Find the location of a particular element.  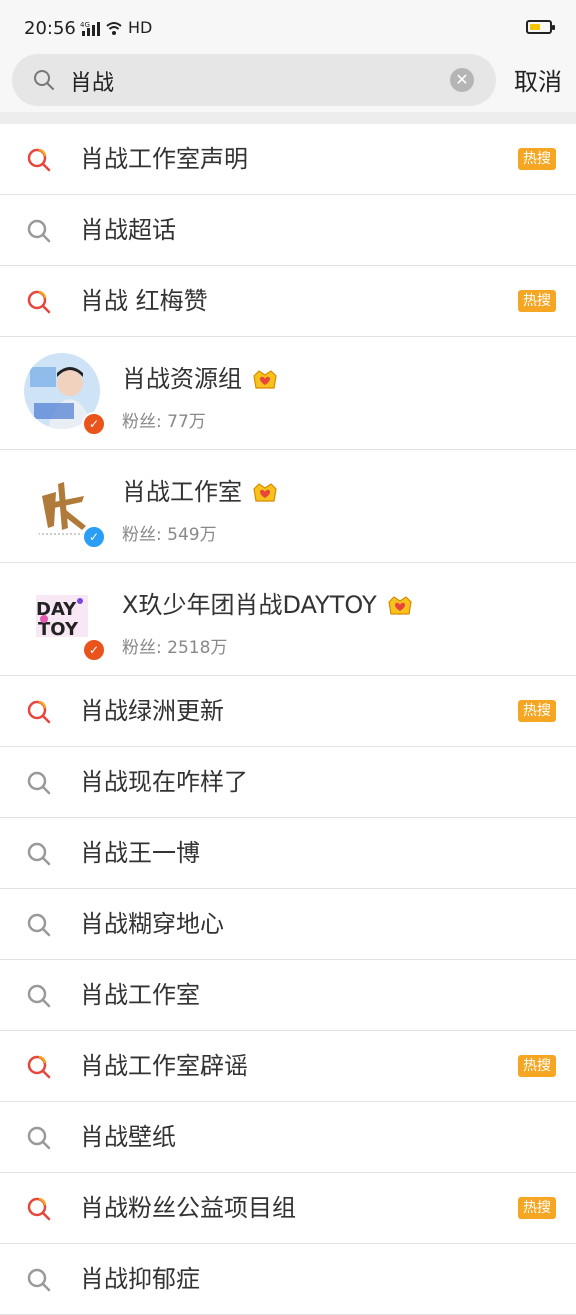

suggestion-text: 肖战超话 is located at coordinates (128, 230).